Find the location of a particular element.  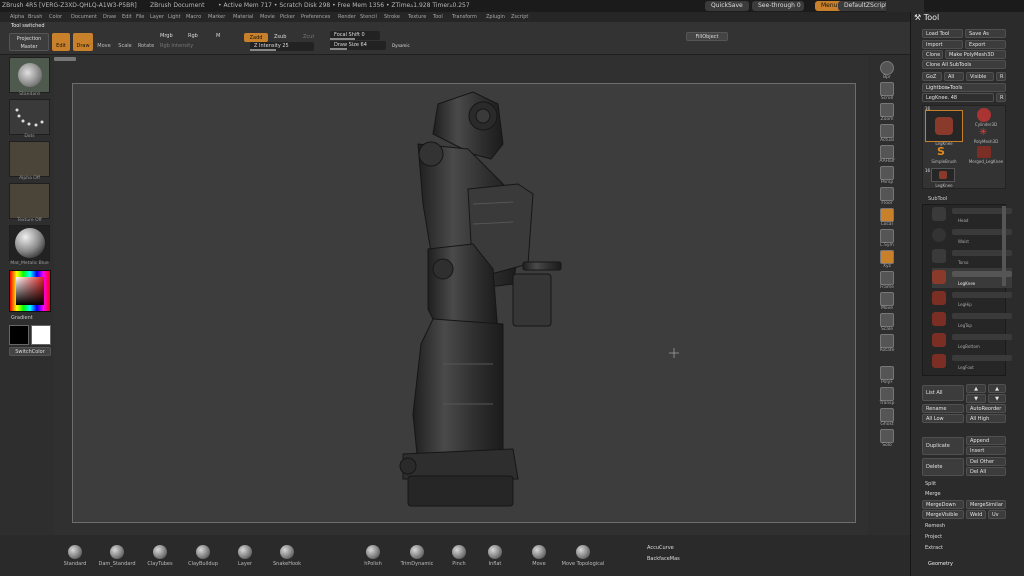

uv-button: Uv is located at coordinates (997, 514).